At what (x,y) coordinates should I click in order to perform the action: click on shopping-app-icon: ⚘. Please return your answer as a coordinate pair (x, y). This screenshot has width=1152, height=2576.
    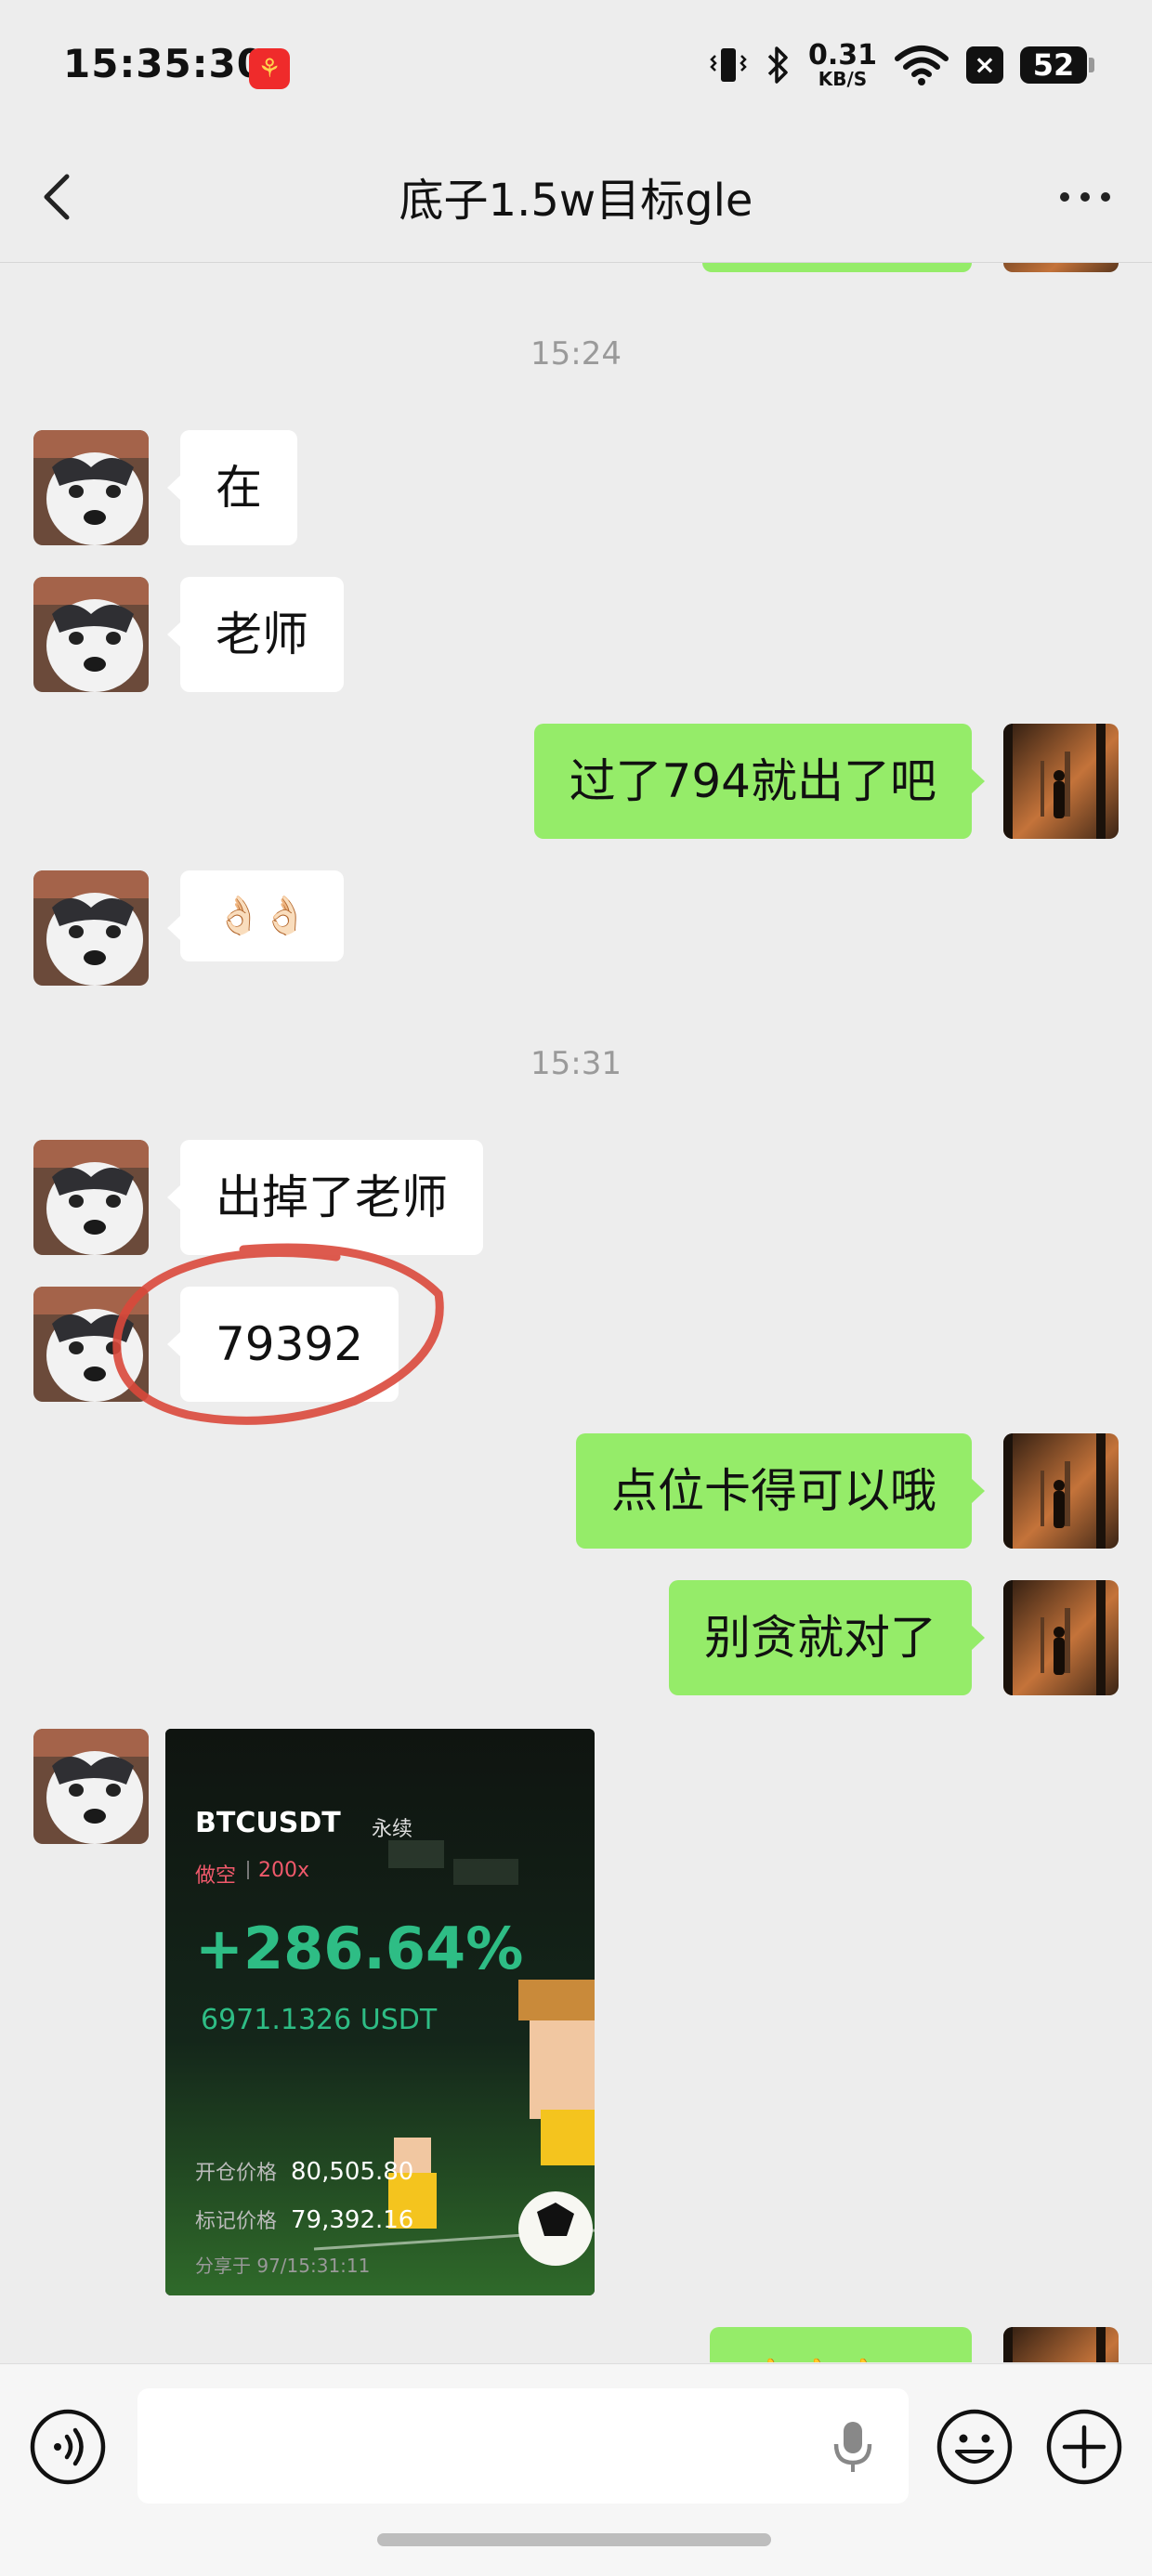
    Looking at the image, I should click on (269, 68).